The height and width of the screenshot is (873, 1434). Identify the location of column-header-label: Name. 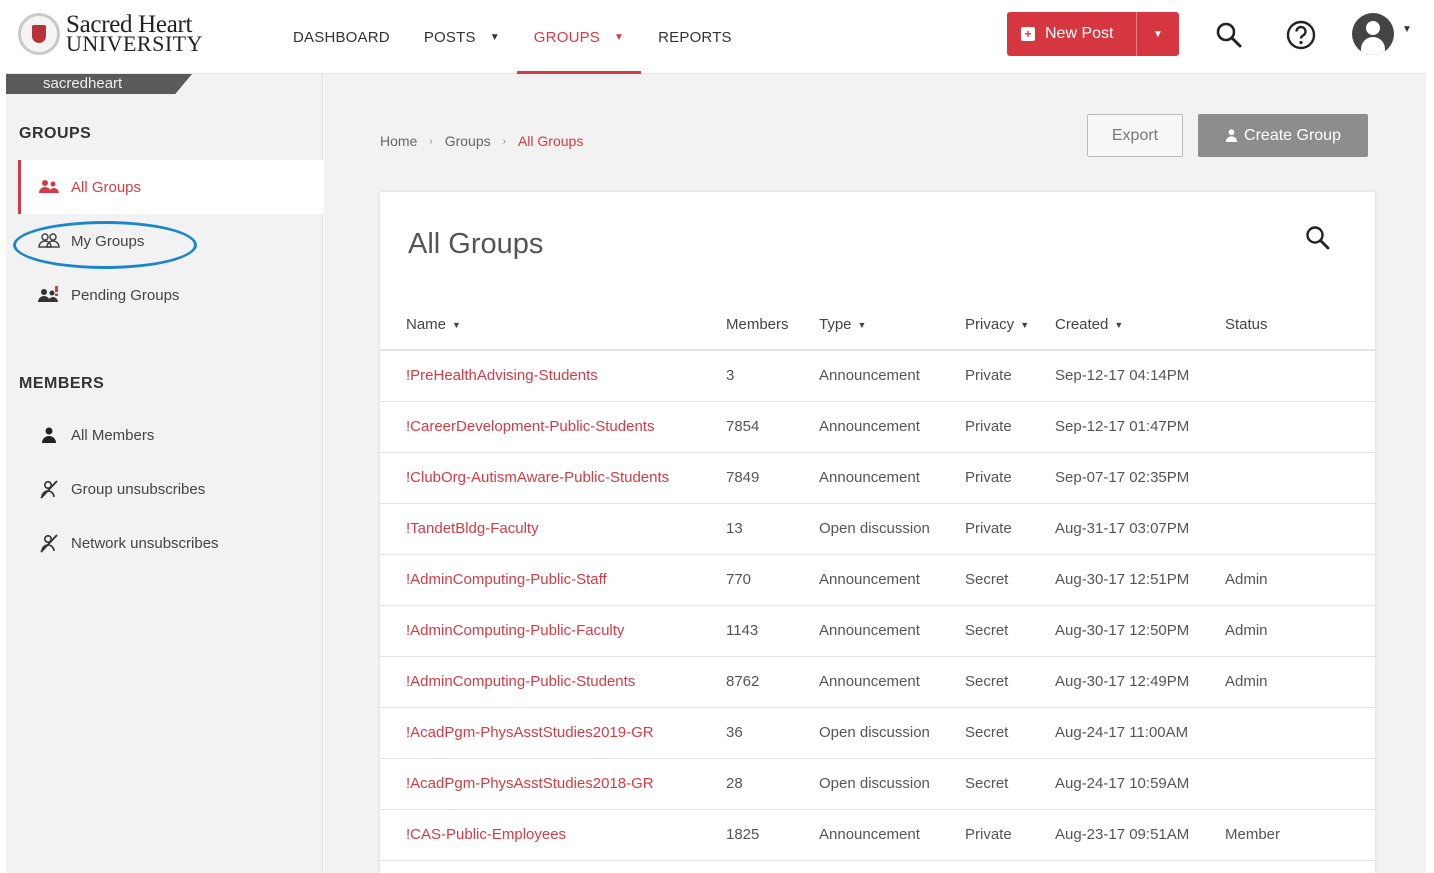
(426, 324).